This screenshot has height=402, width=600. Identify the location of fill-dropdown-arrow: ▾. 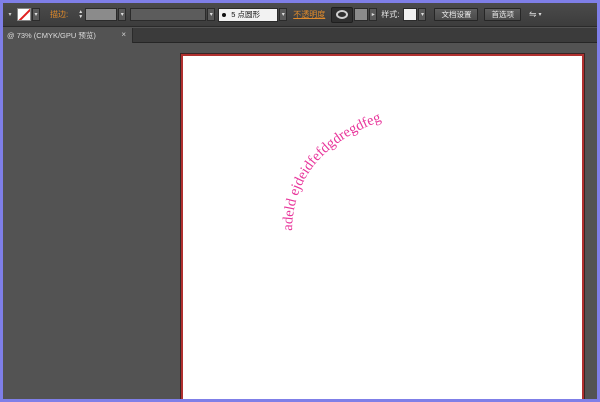
(36, 14).